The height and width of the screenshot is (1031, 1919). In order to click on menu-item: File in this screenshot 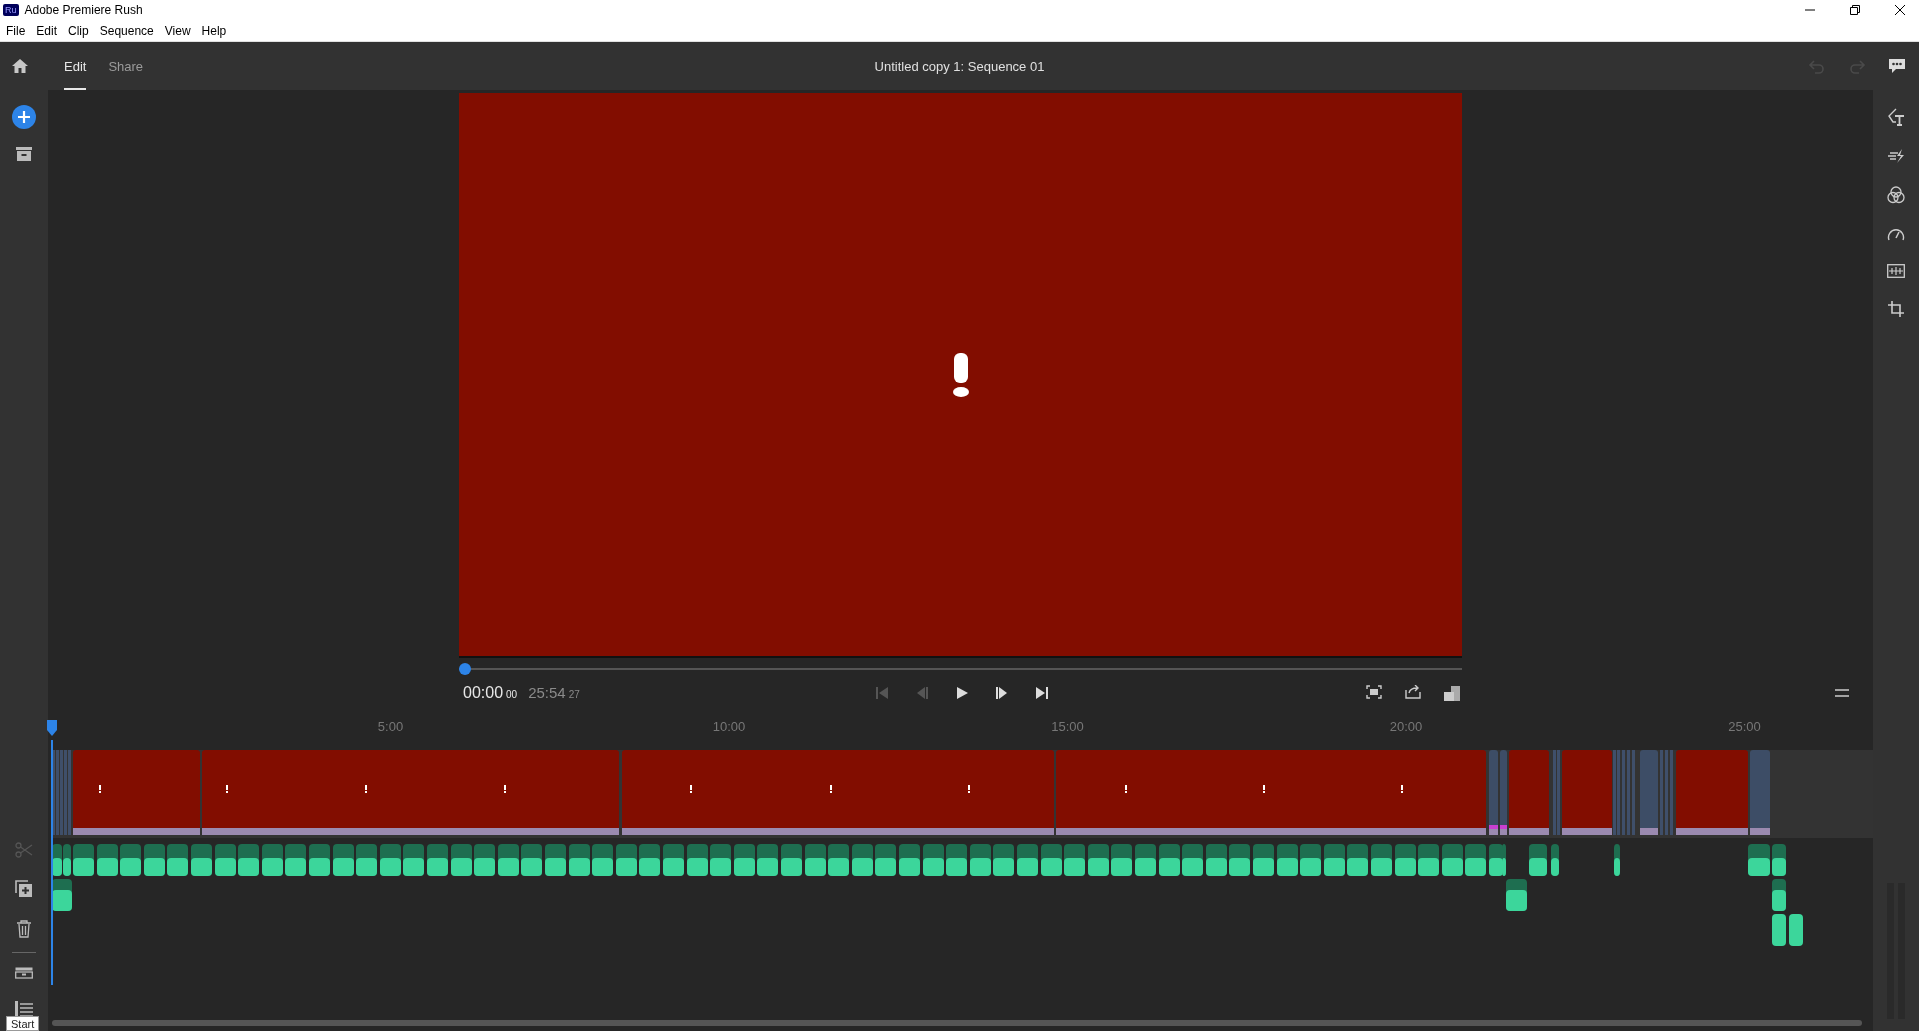, I will do `click(16, 30)`.